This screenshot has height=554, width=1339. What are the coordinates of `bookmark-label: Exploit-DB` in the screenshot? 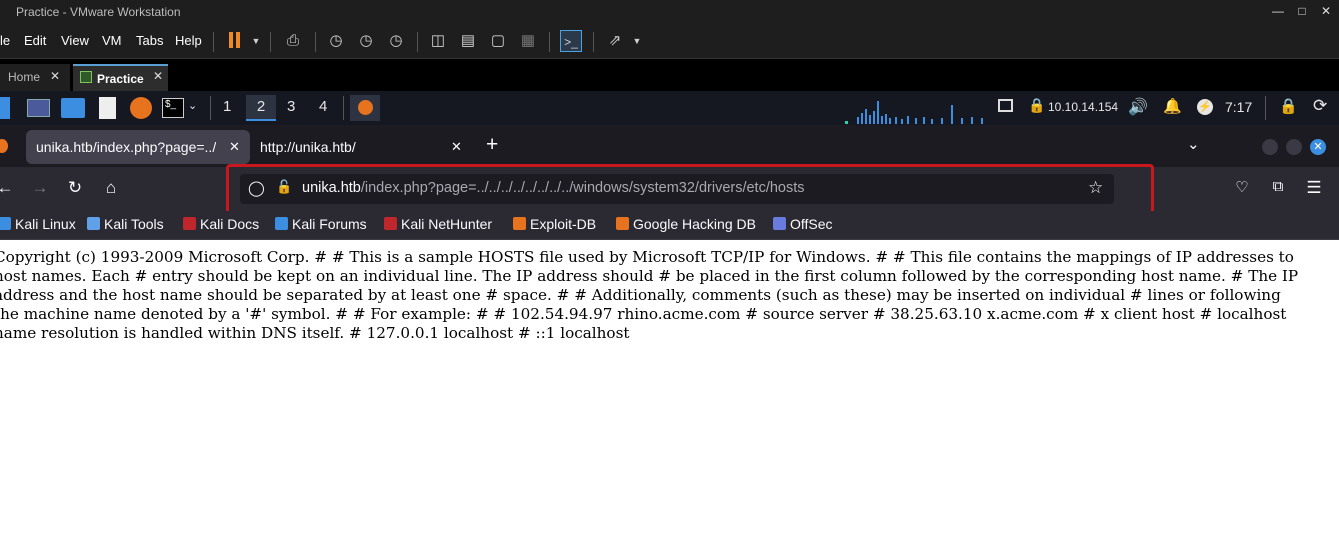 It's located at (563, 224).